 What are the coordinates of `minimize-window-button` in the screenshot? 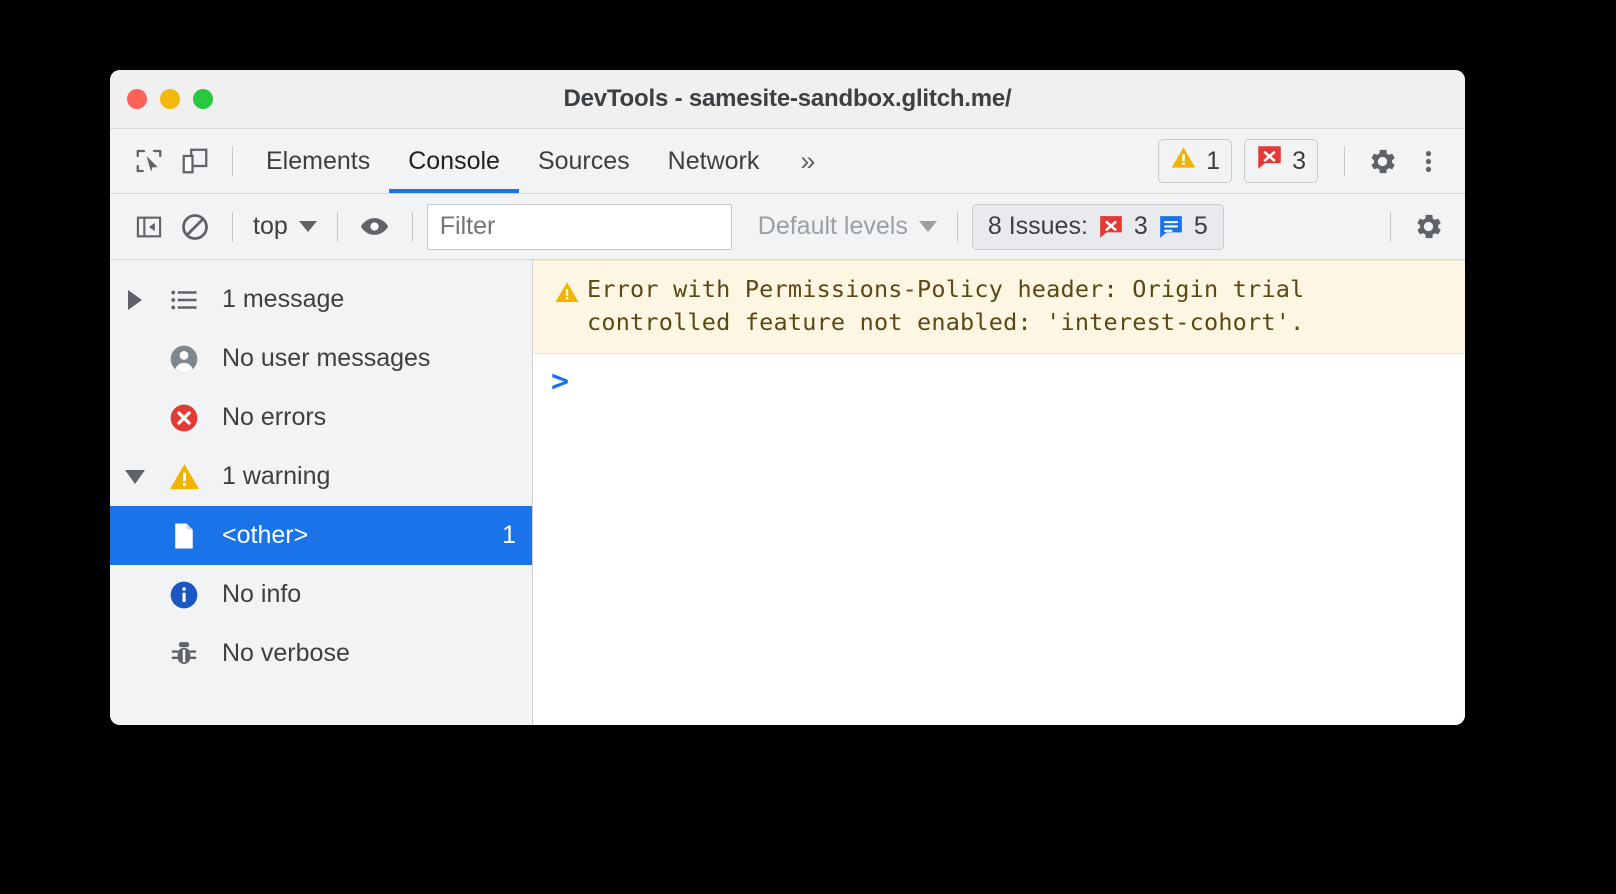 It's located at (170, 99).